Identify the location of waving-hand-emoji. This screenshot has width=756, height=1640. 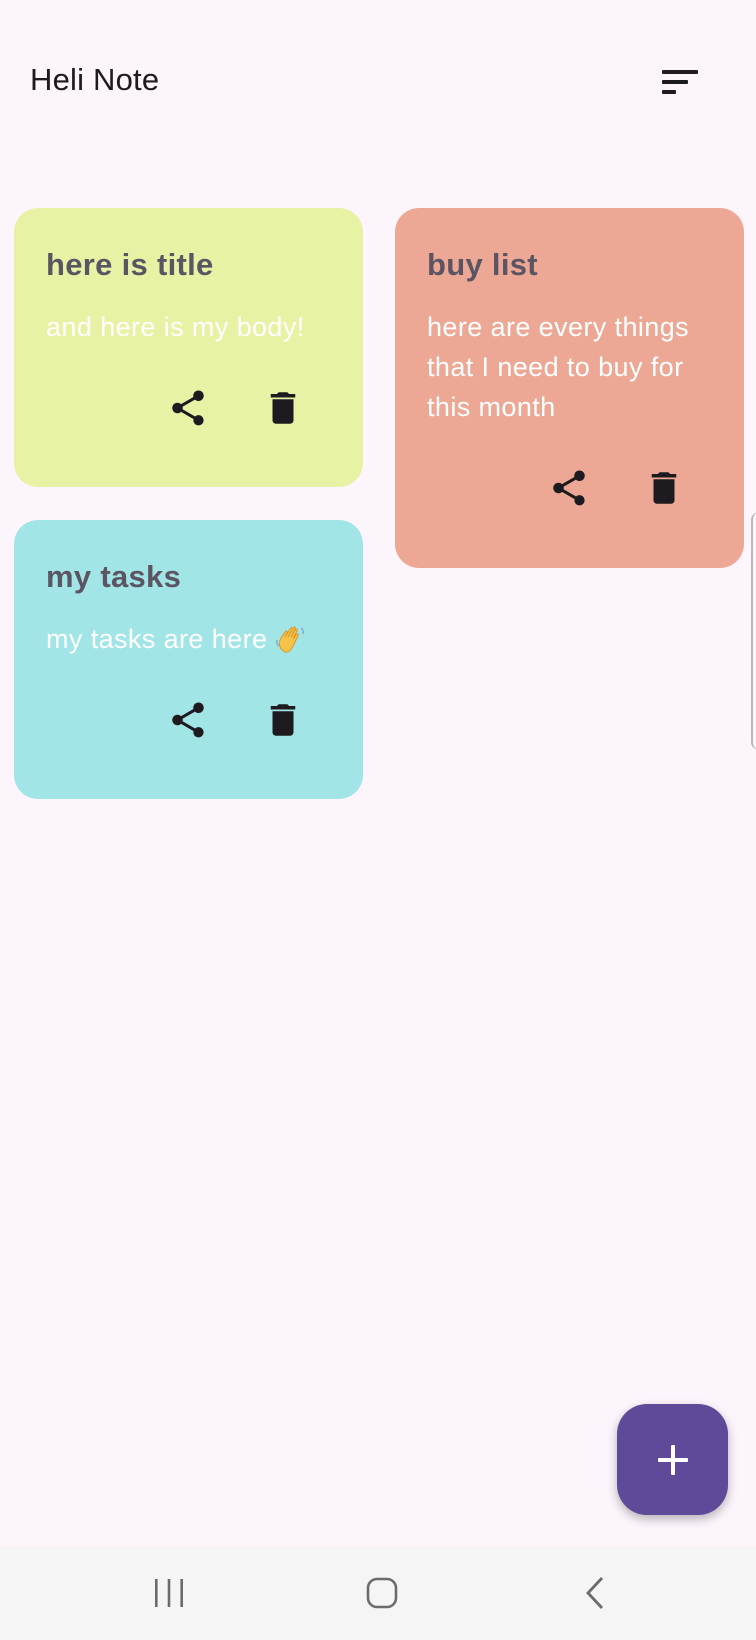
(290, 639).